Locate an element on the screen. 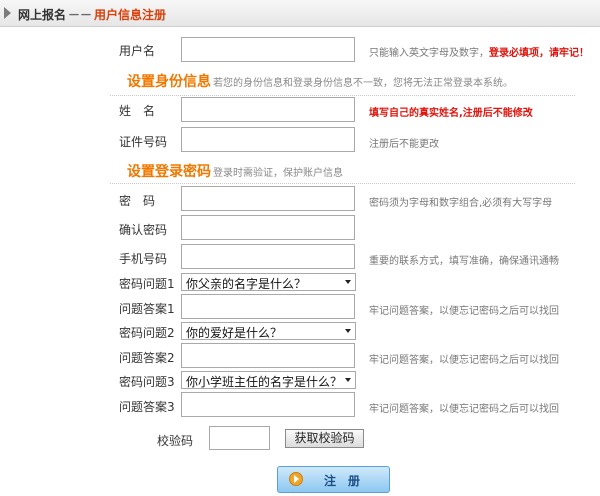  answer3-input is located at coordinates (268, 404).